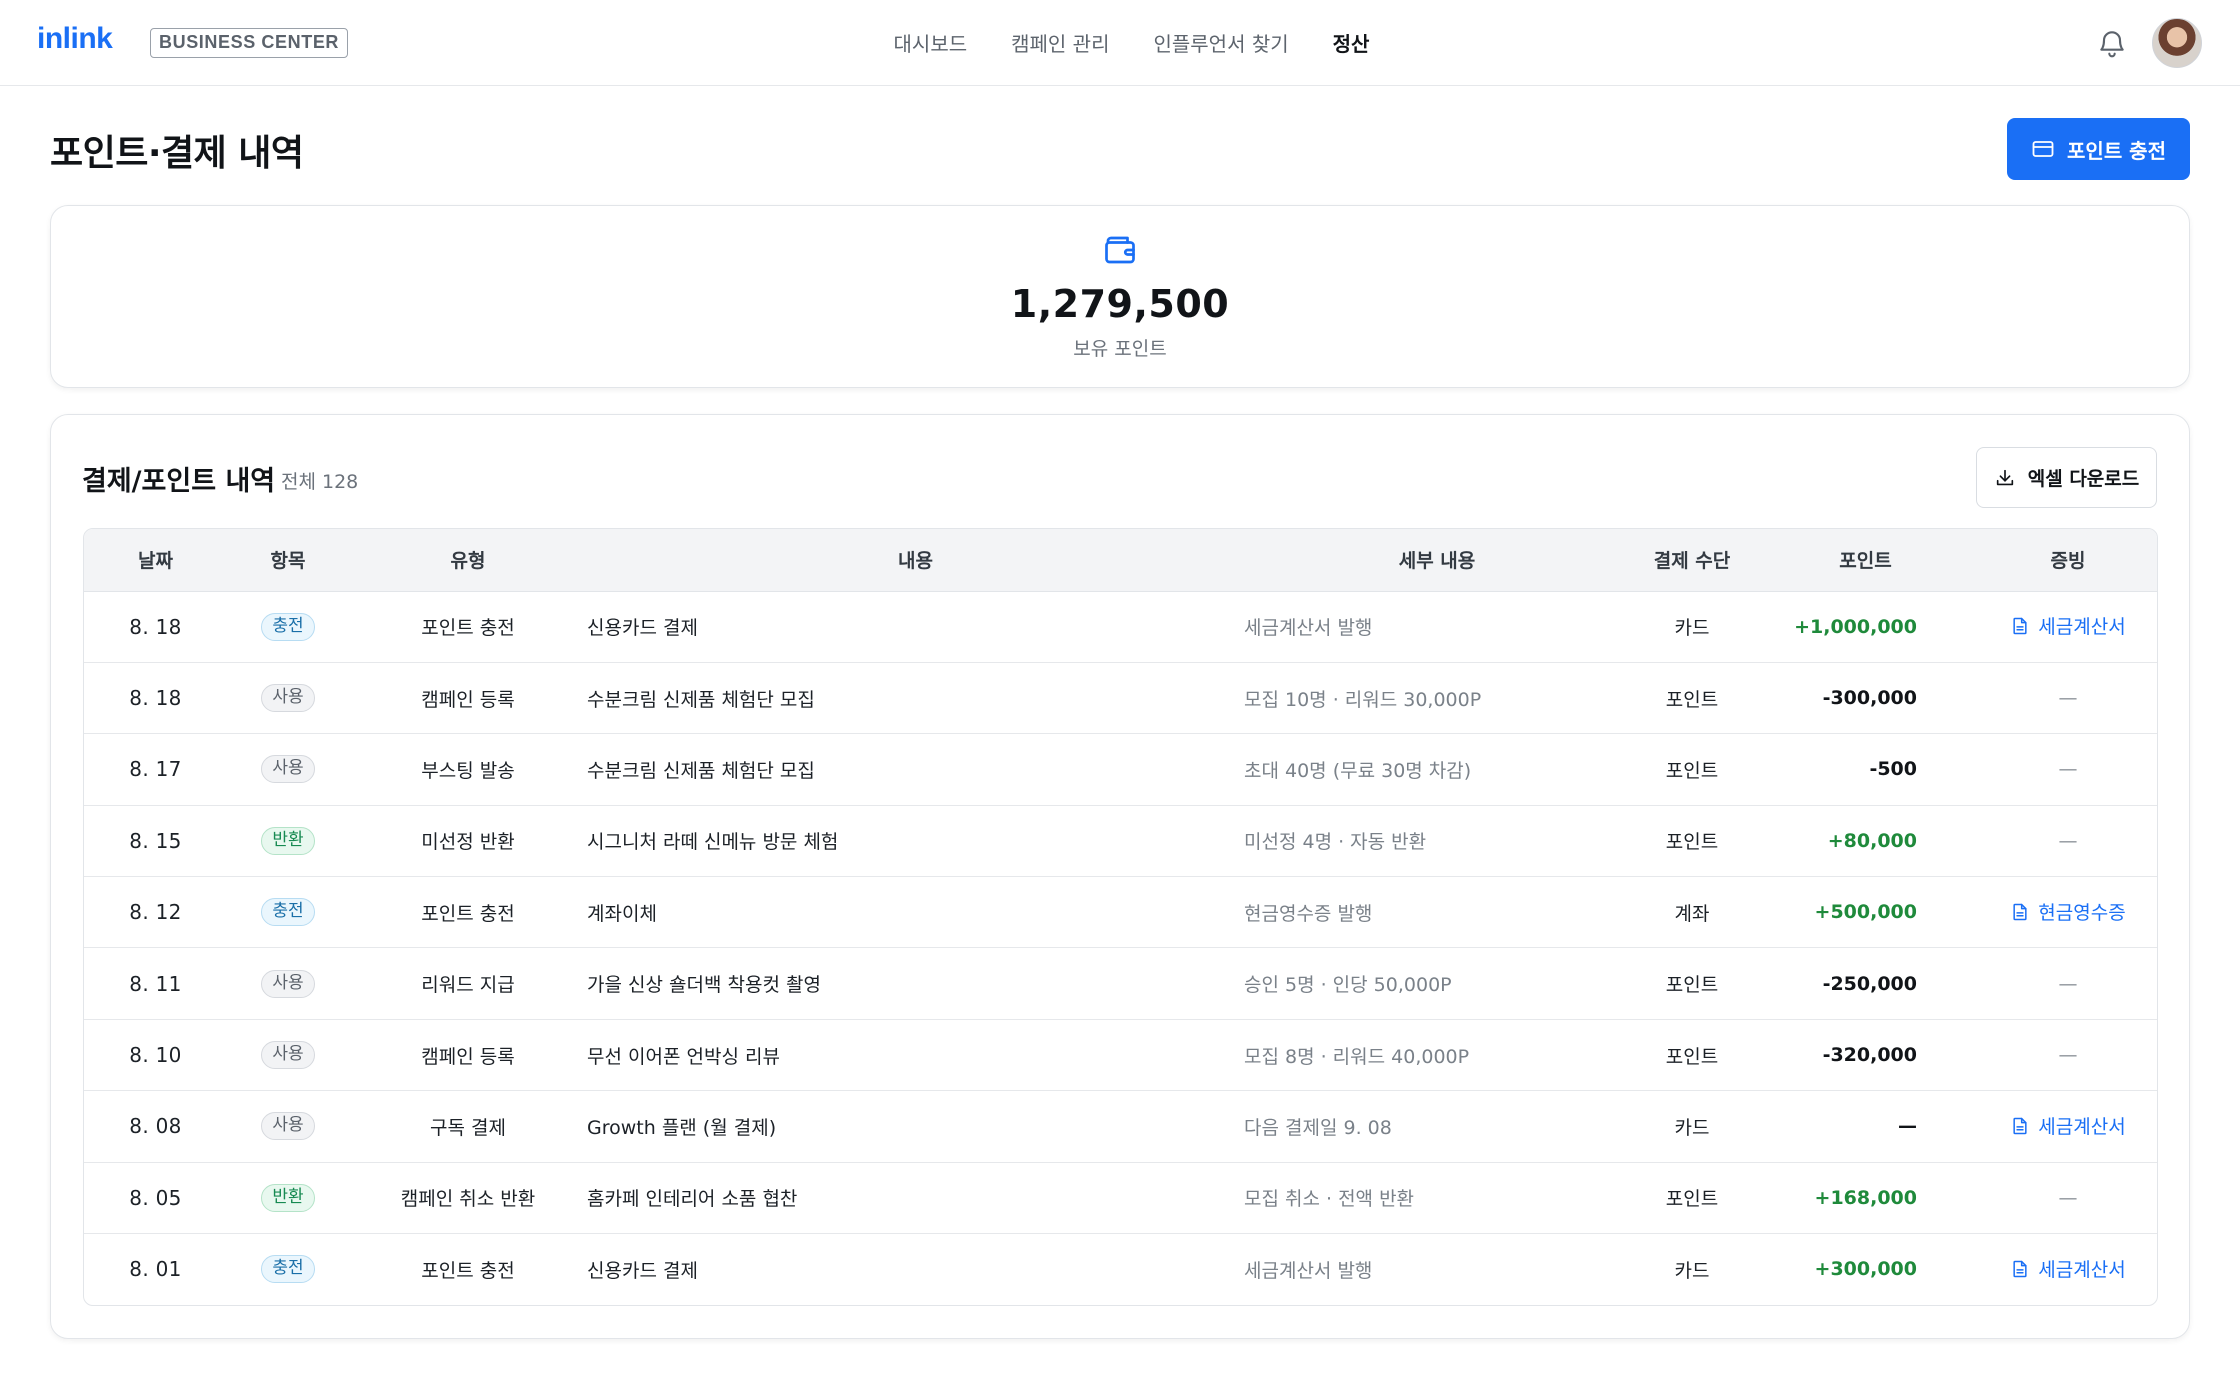 This screenshot has height=1400, width=2240. I want to click on charge-points-button: 포인트 충전, so click(2098, 149).